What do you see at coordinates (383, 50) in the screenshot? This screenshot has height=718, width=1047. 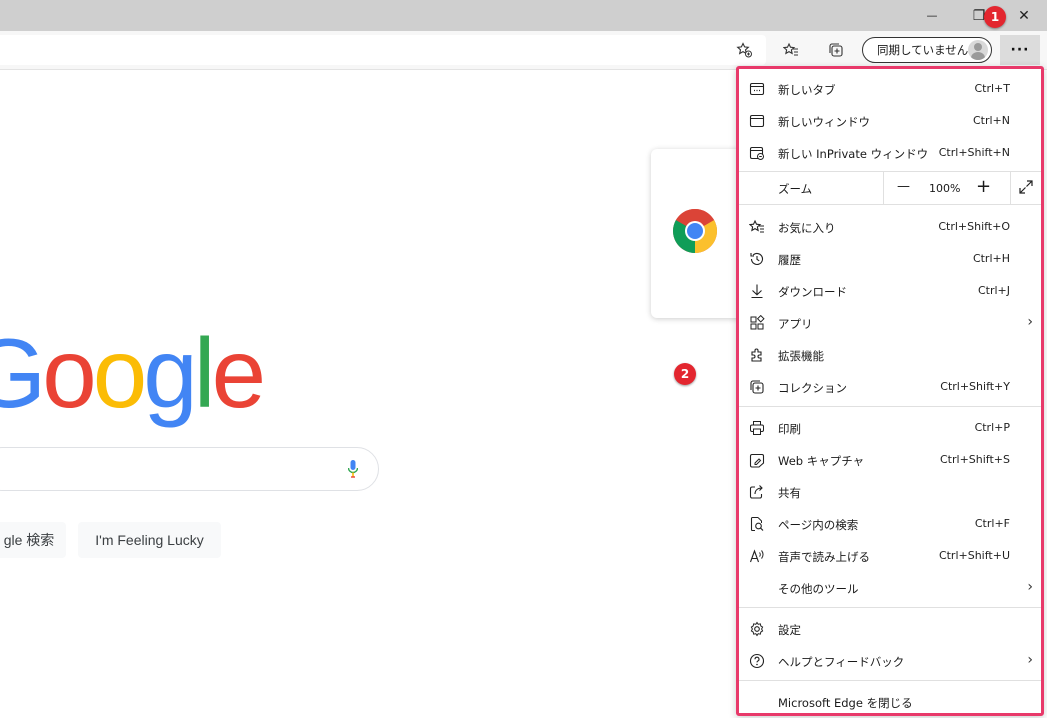 I see `address-bar` at bounding box center [383, 50].